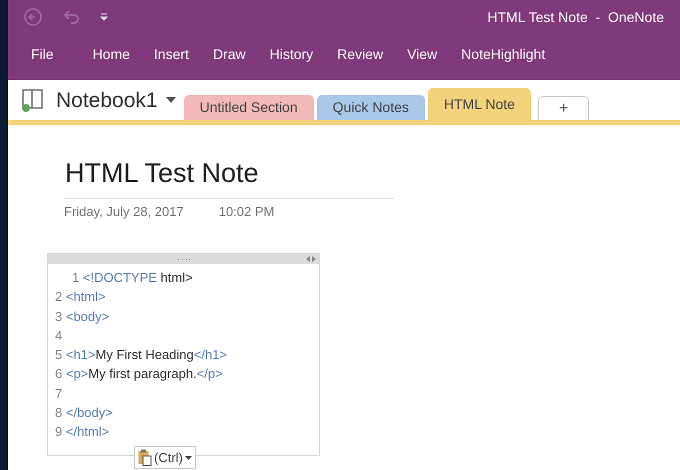 The height and width of the screenshot is (470, 680). I want to click on customize-icon, so click(104, 17).